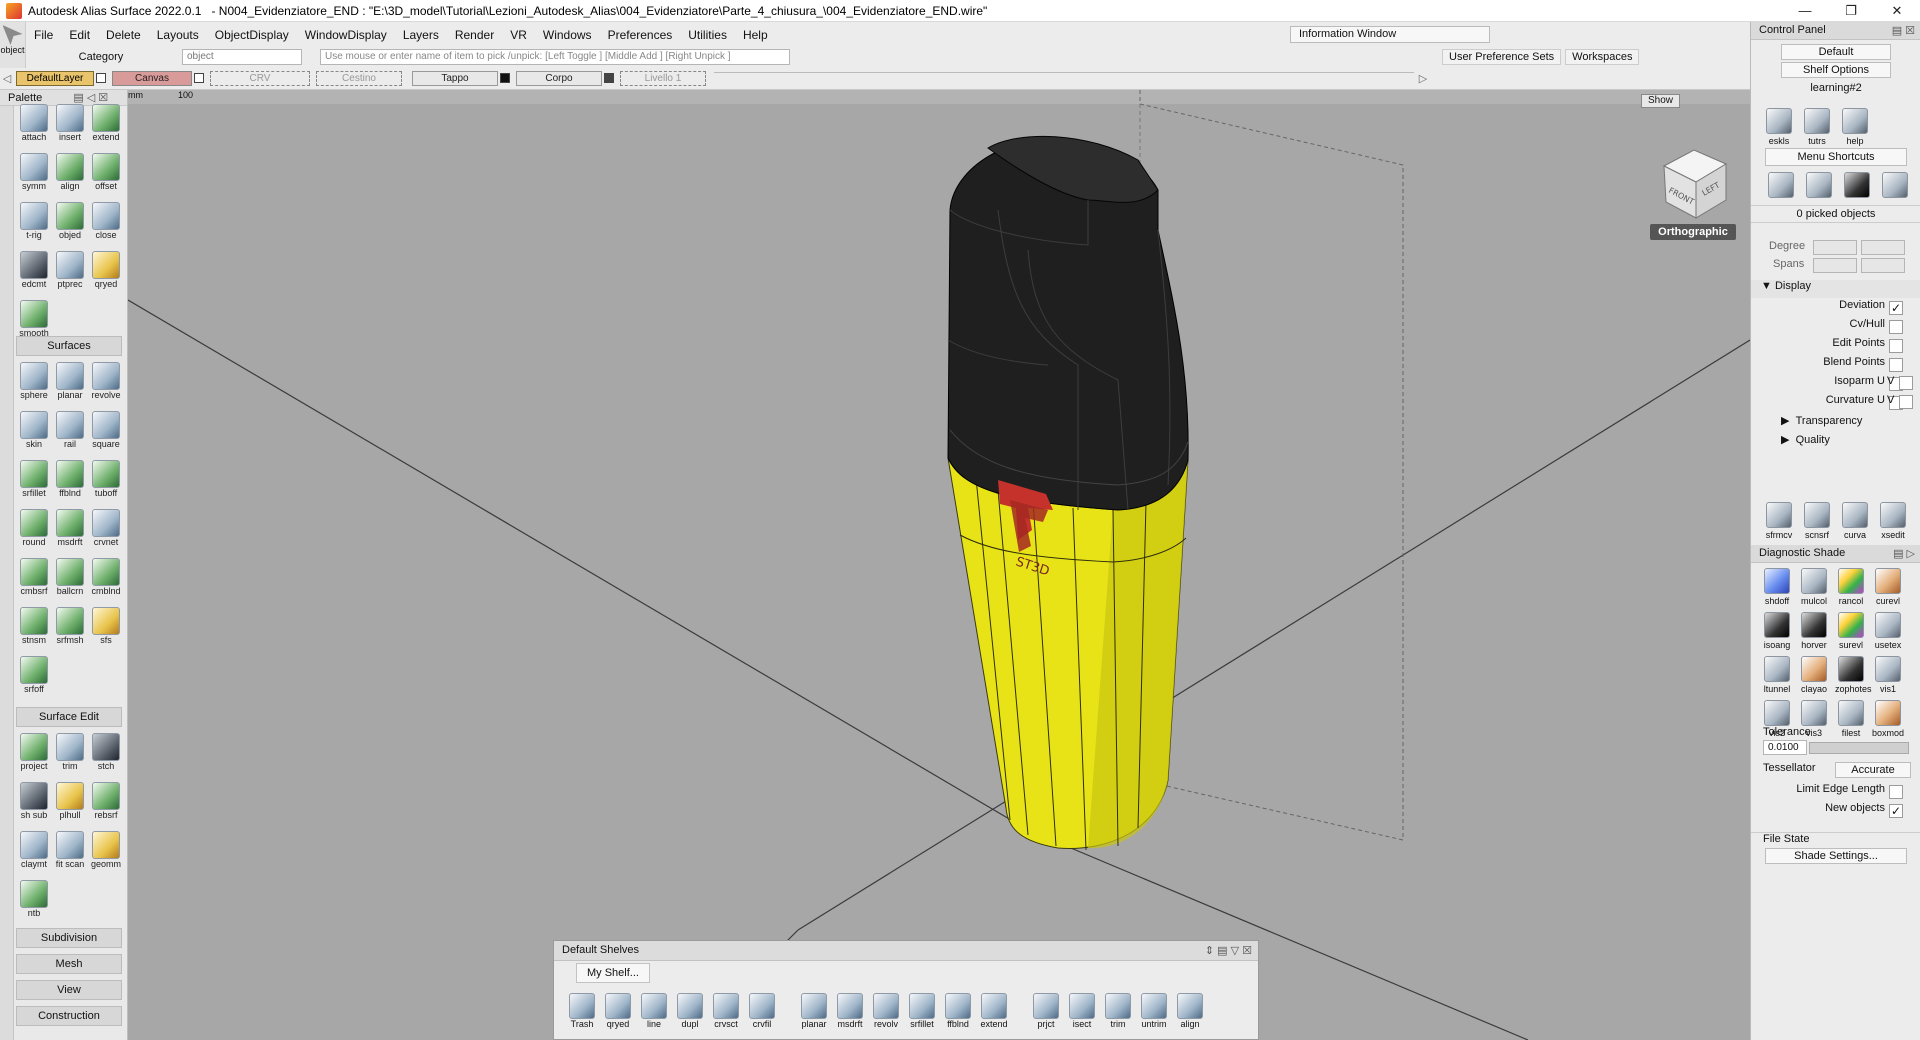 Image resolution: width=1920 pixels, height=1040 pixels. What do you see at coordinates (34, 271) in the screenshot?
I see `tool-edcmt: edcmt` at bounding box center [34, 271].